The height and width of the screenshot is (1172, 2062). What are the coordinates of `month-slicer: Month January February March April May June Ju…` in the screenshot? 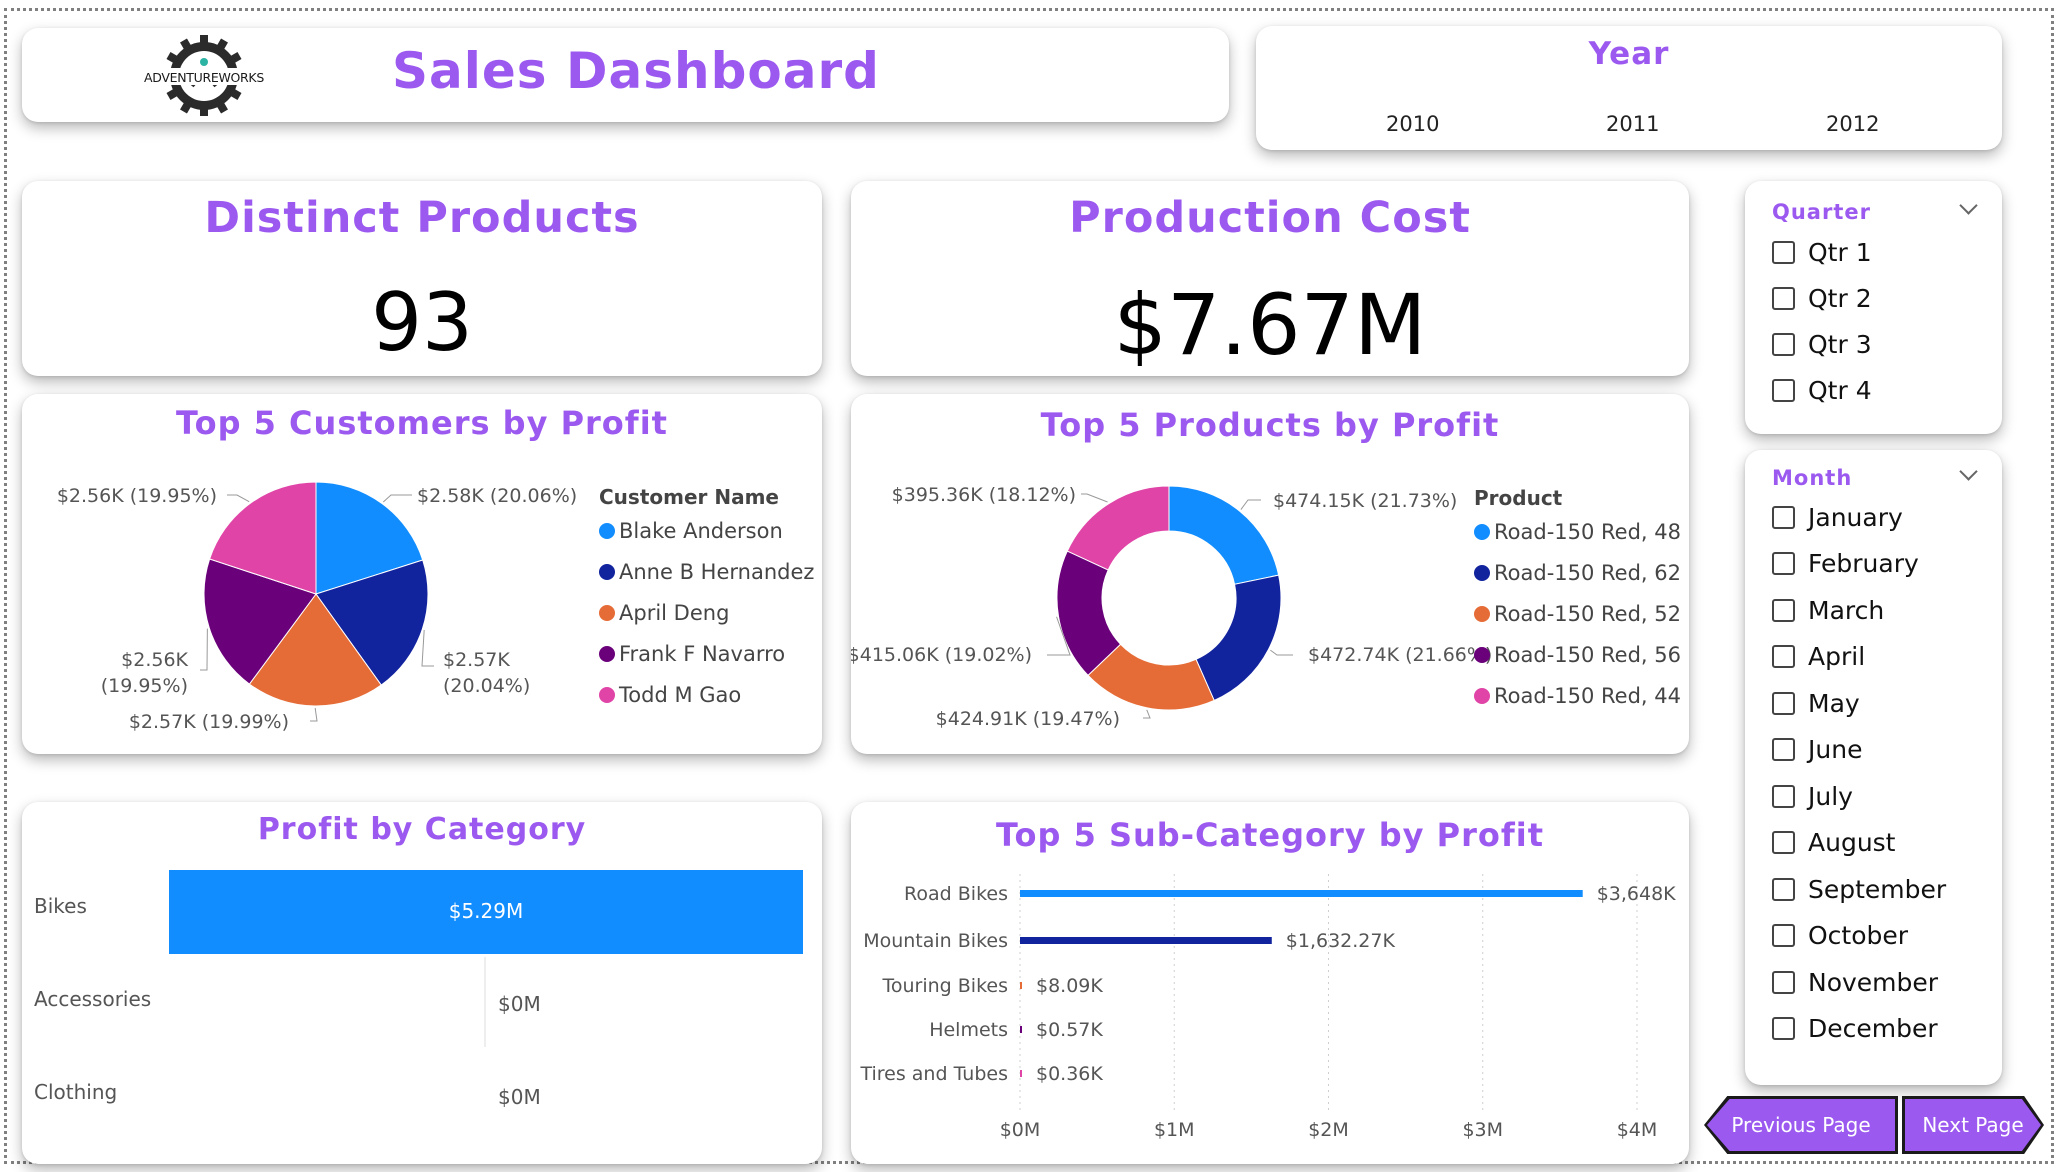 It's located at (1873, 767).